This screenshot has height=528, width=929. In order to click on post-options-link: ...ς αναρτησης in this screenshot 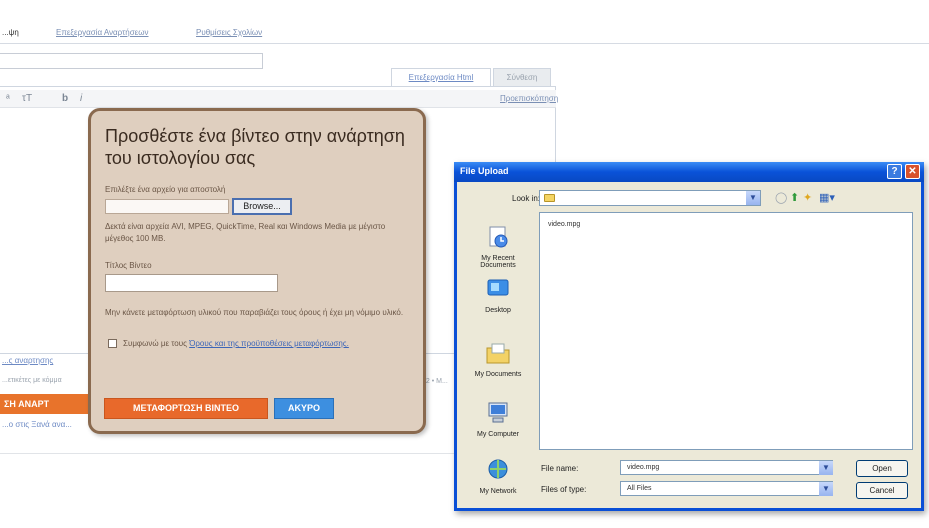, I will do `click(27, 360)`.